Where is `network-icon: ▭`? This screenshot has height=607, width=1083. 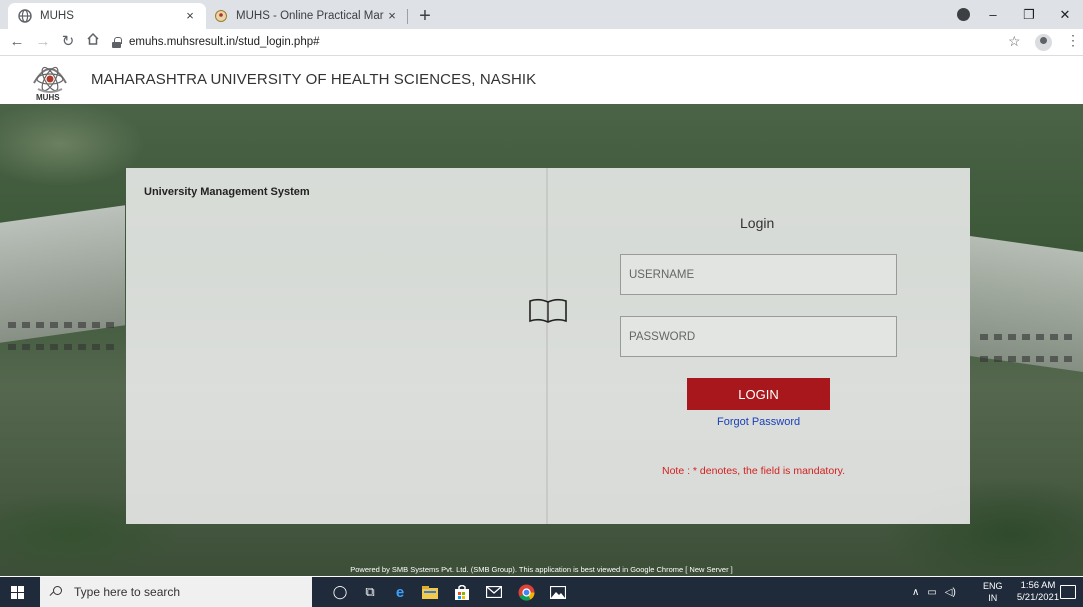
network-icon: ▭ is located at coordinates (931, 592).